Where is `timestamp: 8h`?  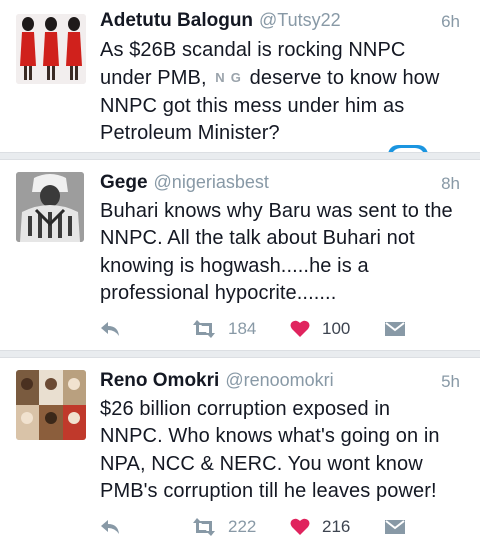
timestamp: 8h is located at coordinates (450, 184).